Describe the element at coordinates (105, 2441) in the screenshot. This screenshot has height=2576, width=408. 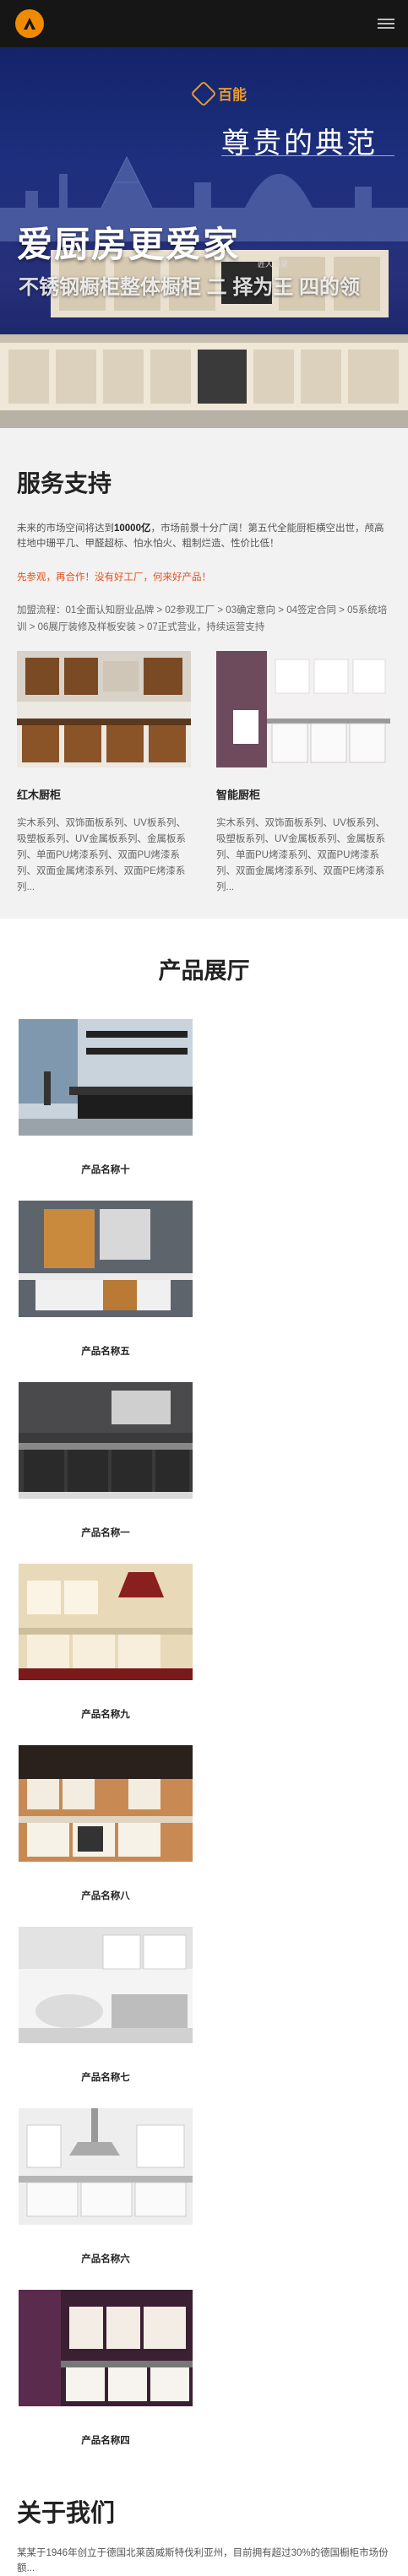
I see `product-name: 产品名称四` at that location.